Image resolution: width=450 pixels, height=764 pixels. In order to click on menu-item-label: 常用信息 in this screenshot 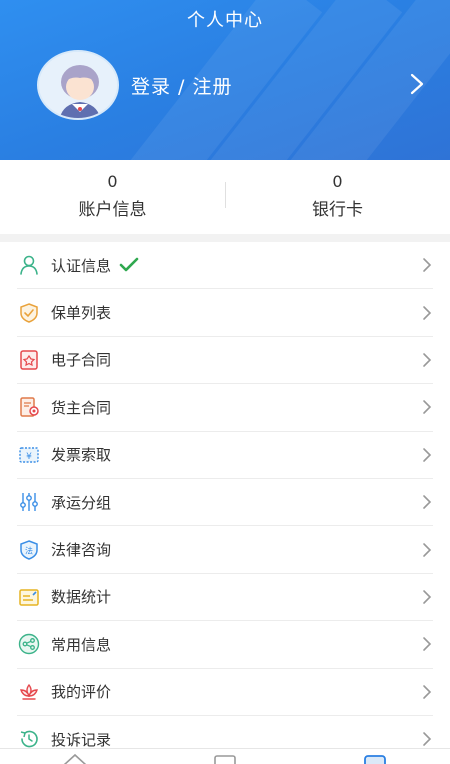, I will do `click(81, 644)`.